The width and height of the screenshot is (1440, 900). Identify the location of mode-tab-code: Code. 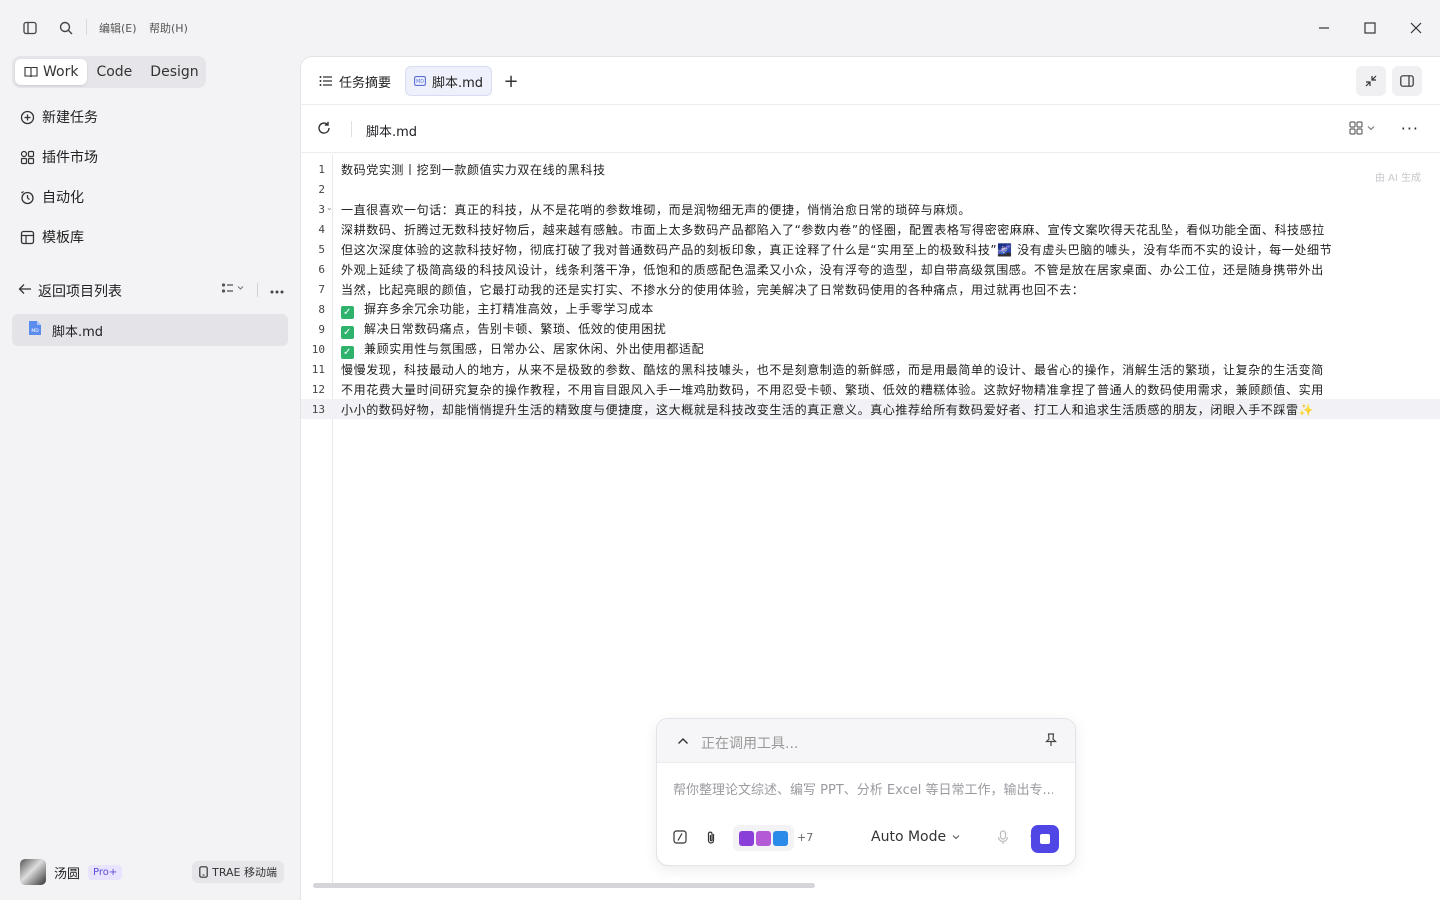
(114, 72).